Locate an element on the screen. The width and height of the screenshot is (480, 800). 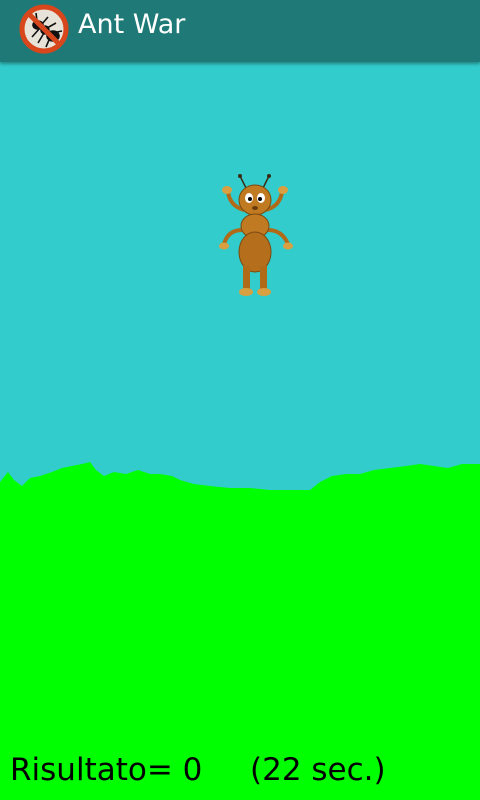
timer-label: (22 sec.) is located at coordinates (318, 770).